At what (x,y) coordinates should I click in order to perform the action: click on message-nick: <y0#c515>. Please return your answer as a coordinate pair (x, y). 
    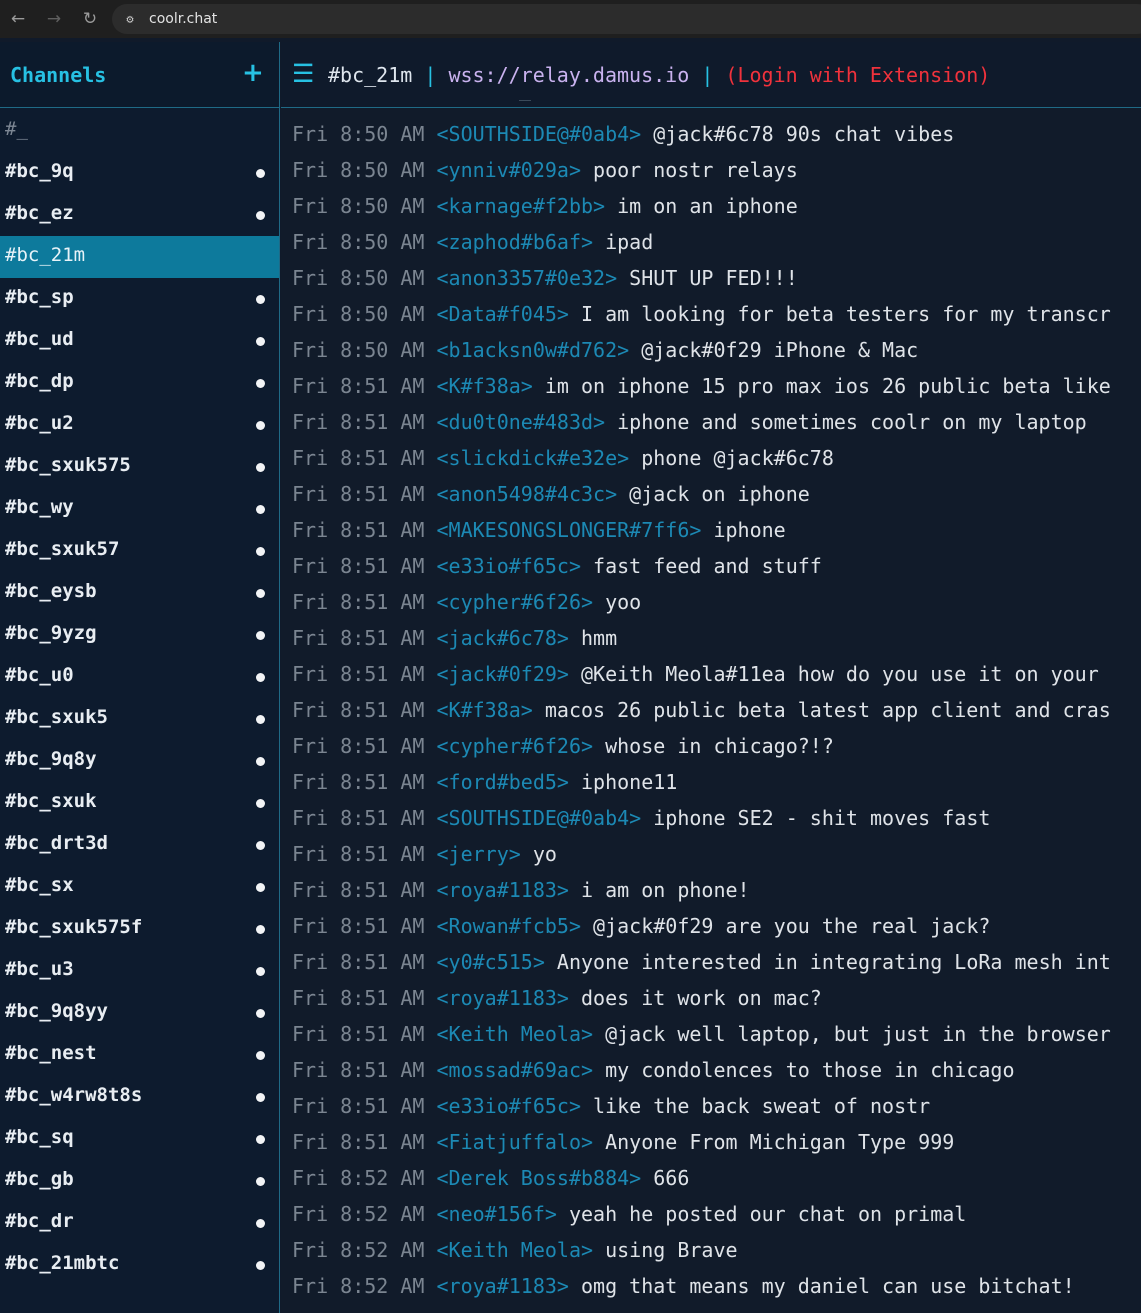
    Looking at the image, I should click on (491, 962).